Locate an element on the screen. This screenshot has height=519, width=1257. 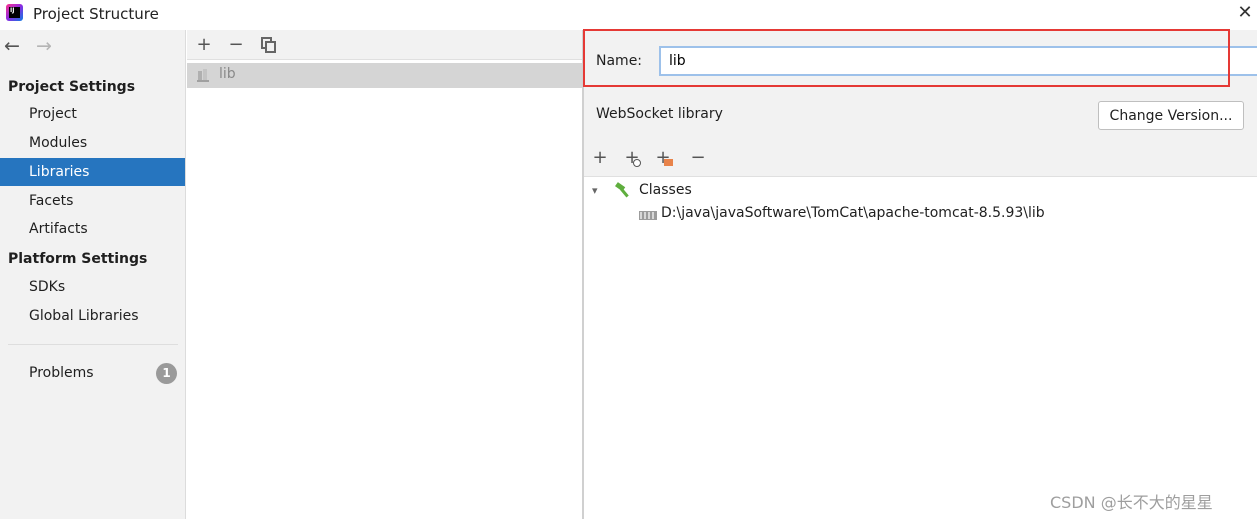
window-title: Project Structure is located at coordinates (96, 14).